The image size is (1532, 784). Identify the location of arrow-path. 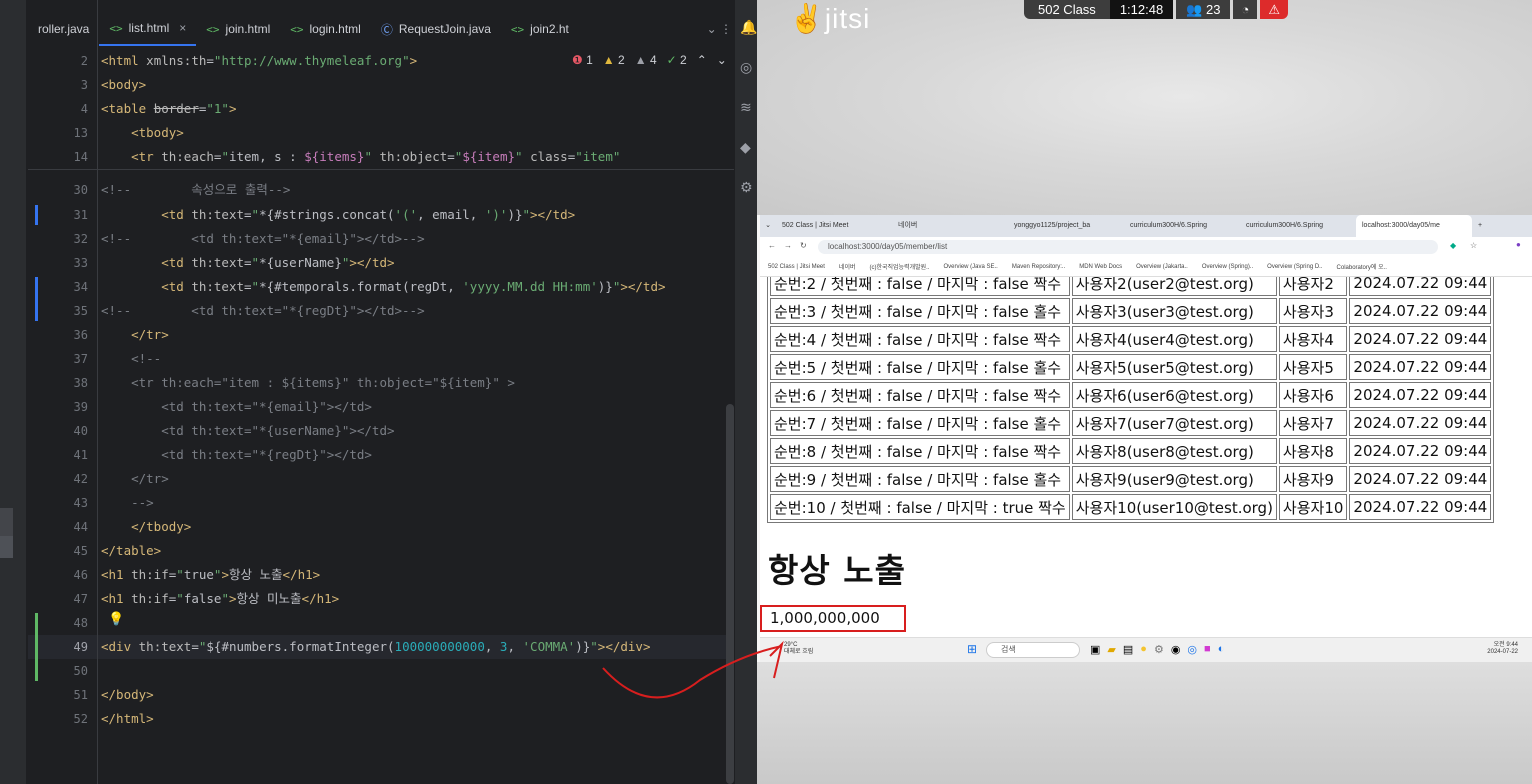
(692, 672).